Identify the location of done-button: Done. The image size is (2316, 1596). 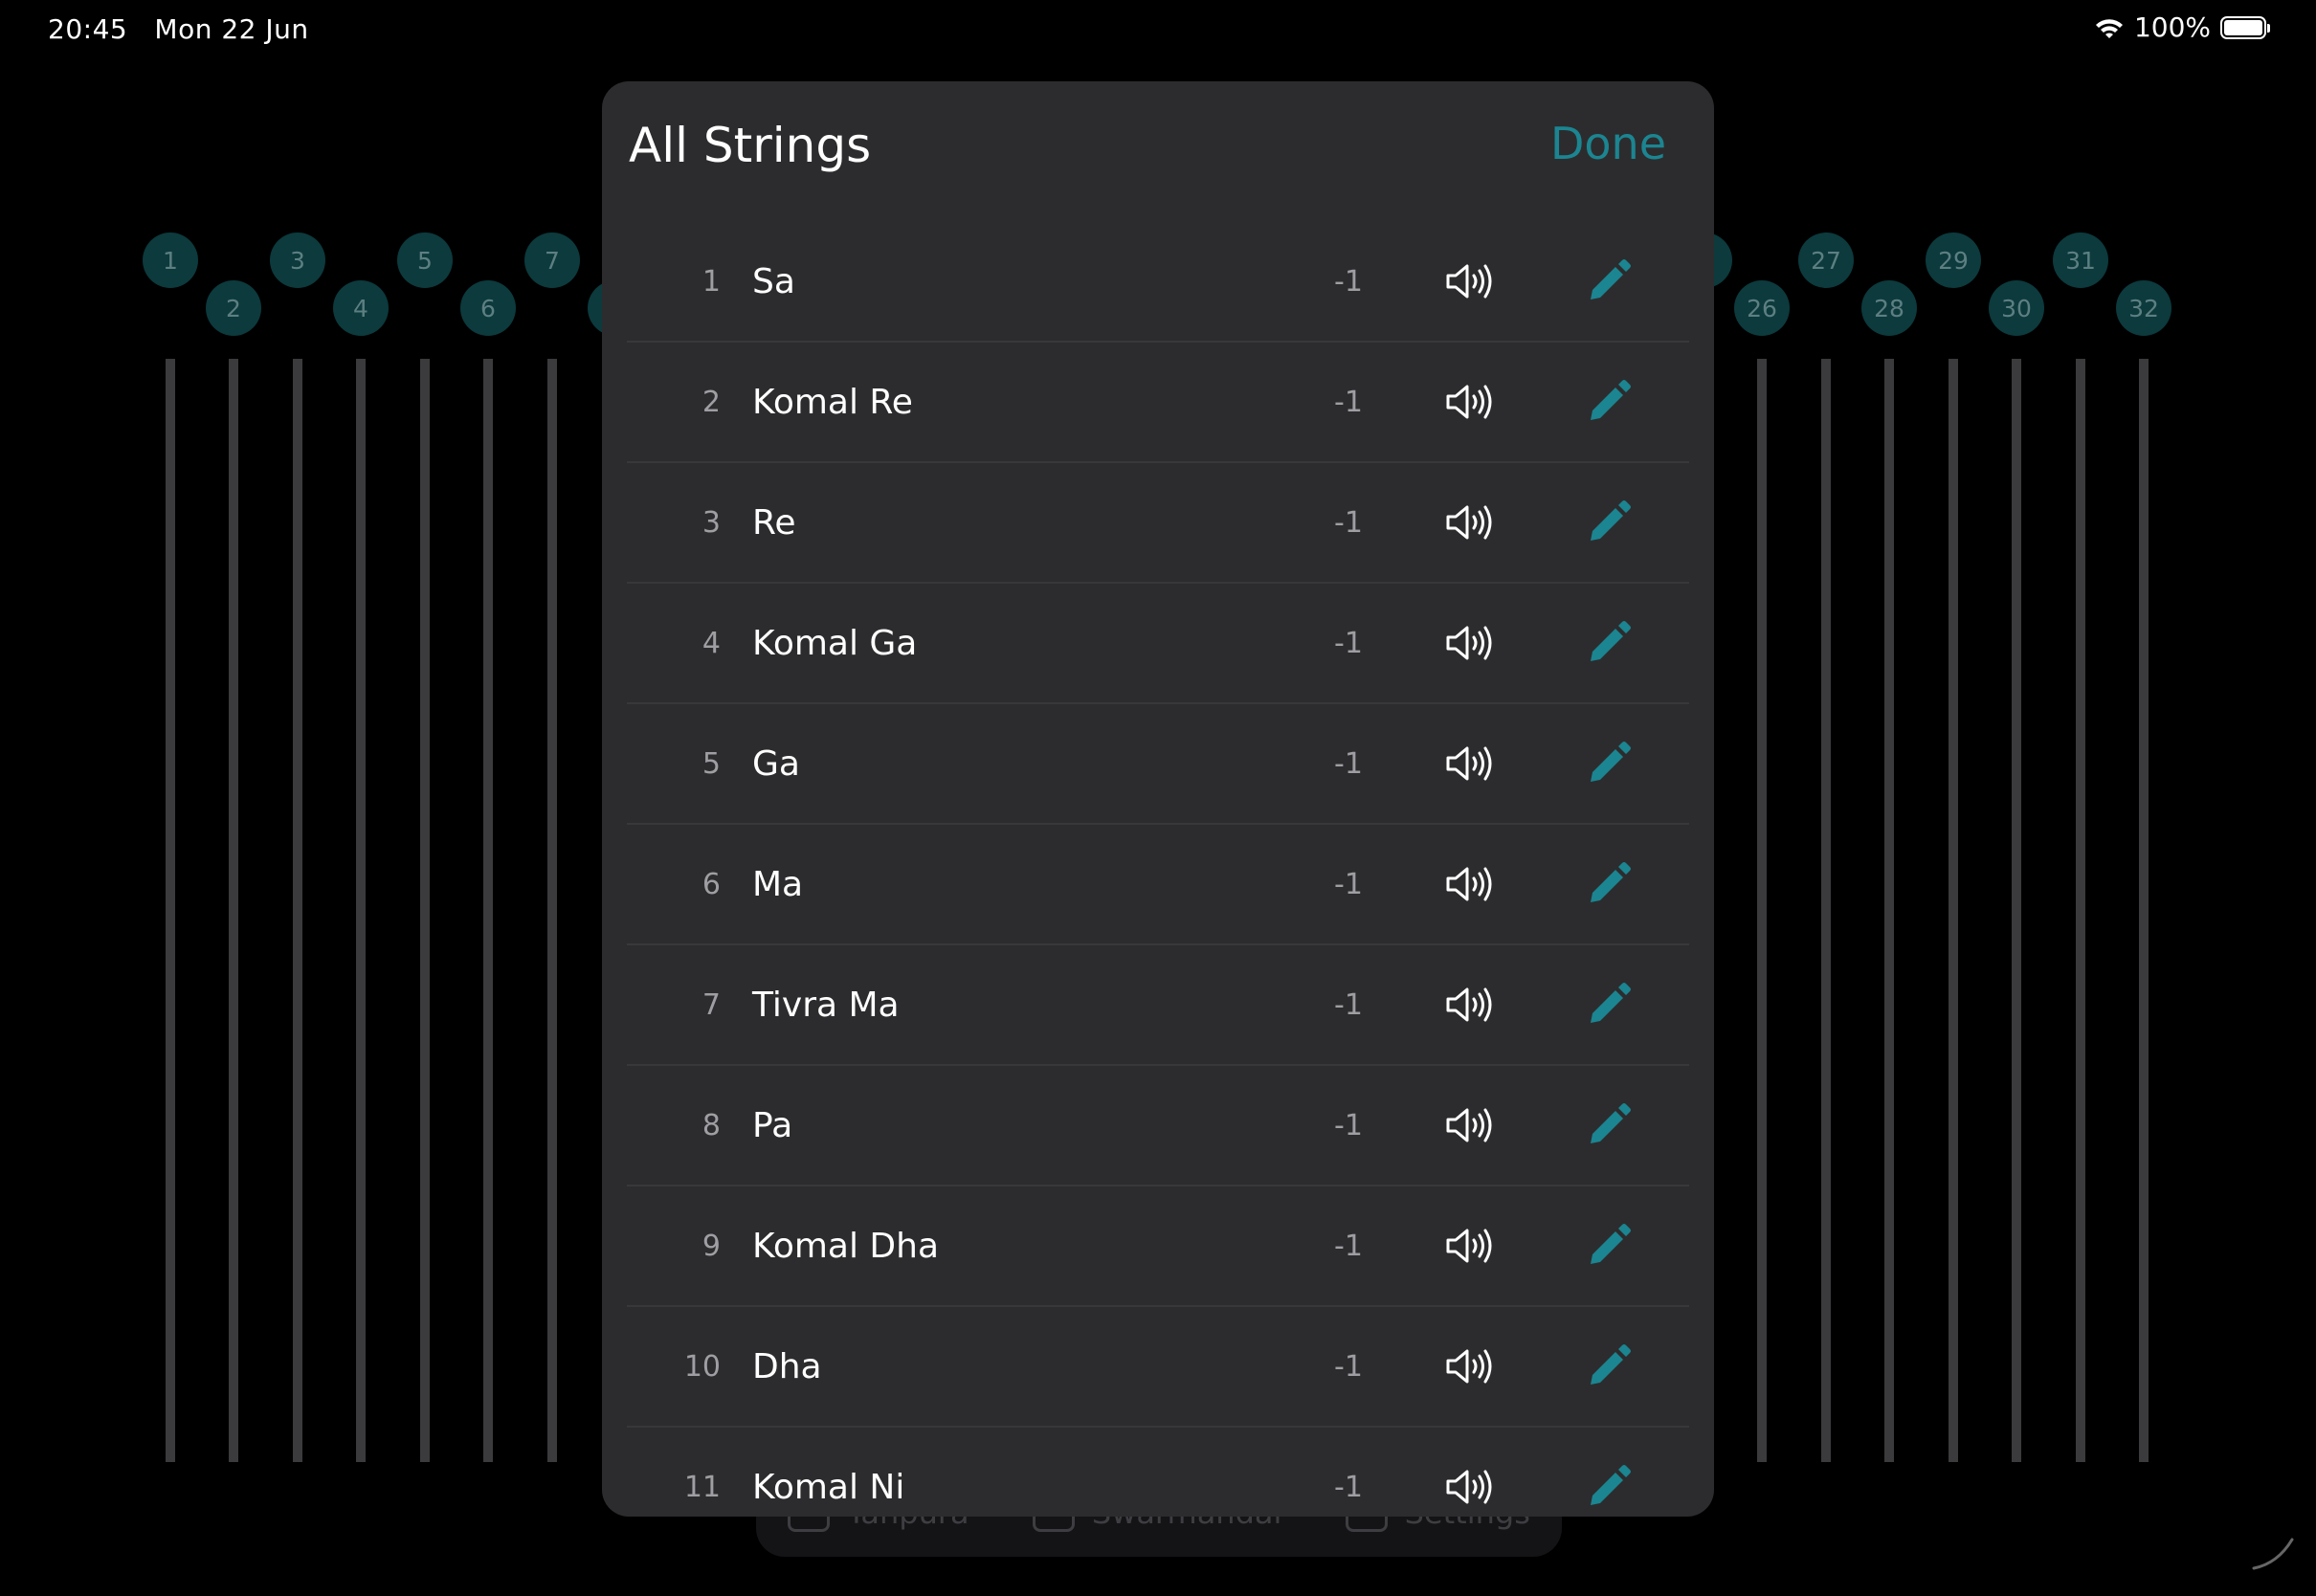
(1608, 144).